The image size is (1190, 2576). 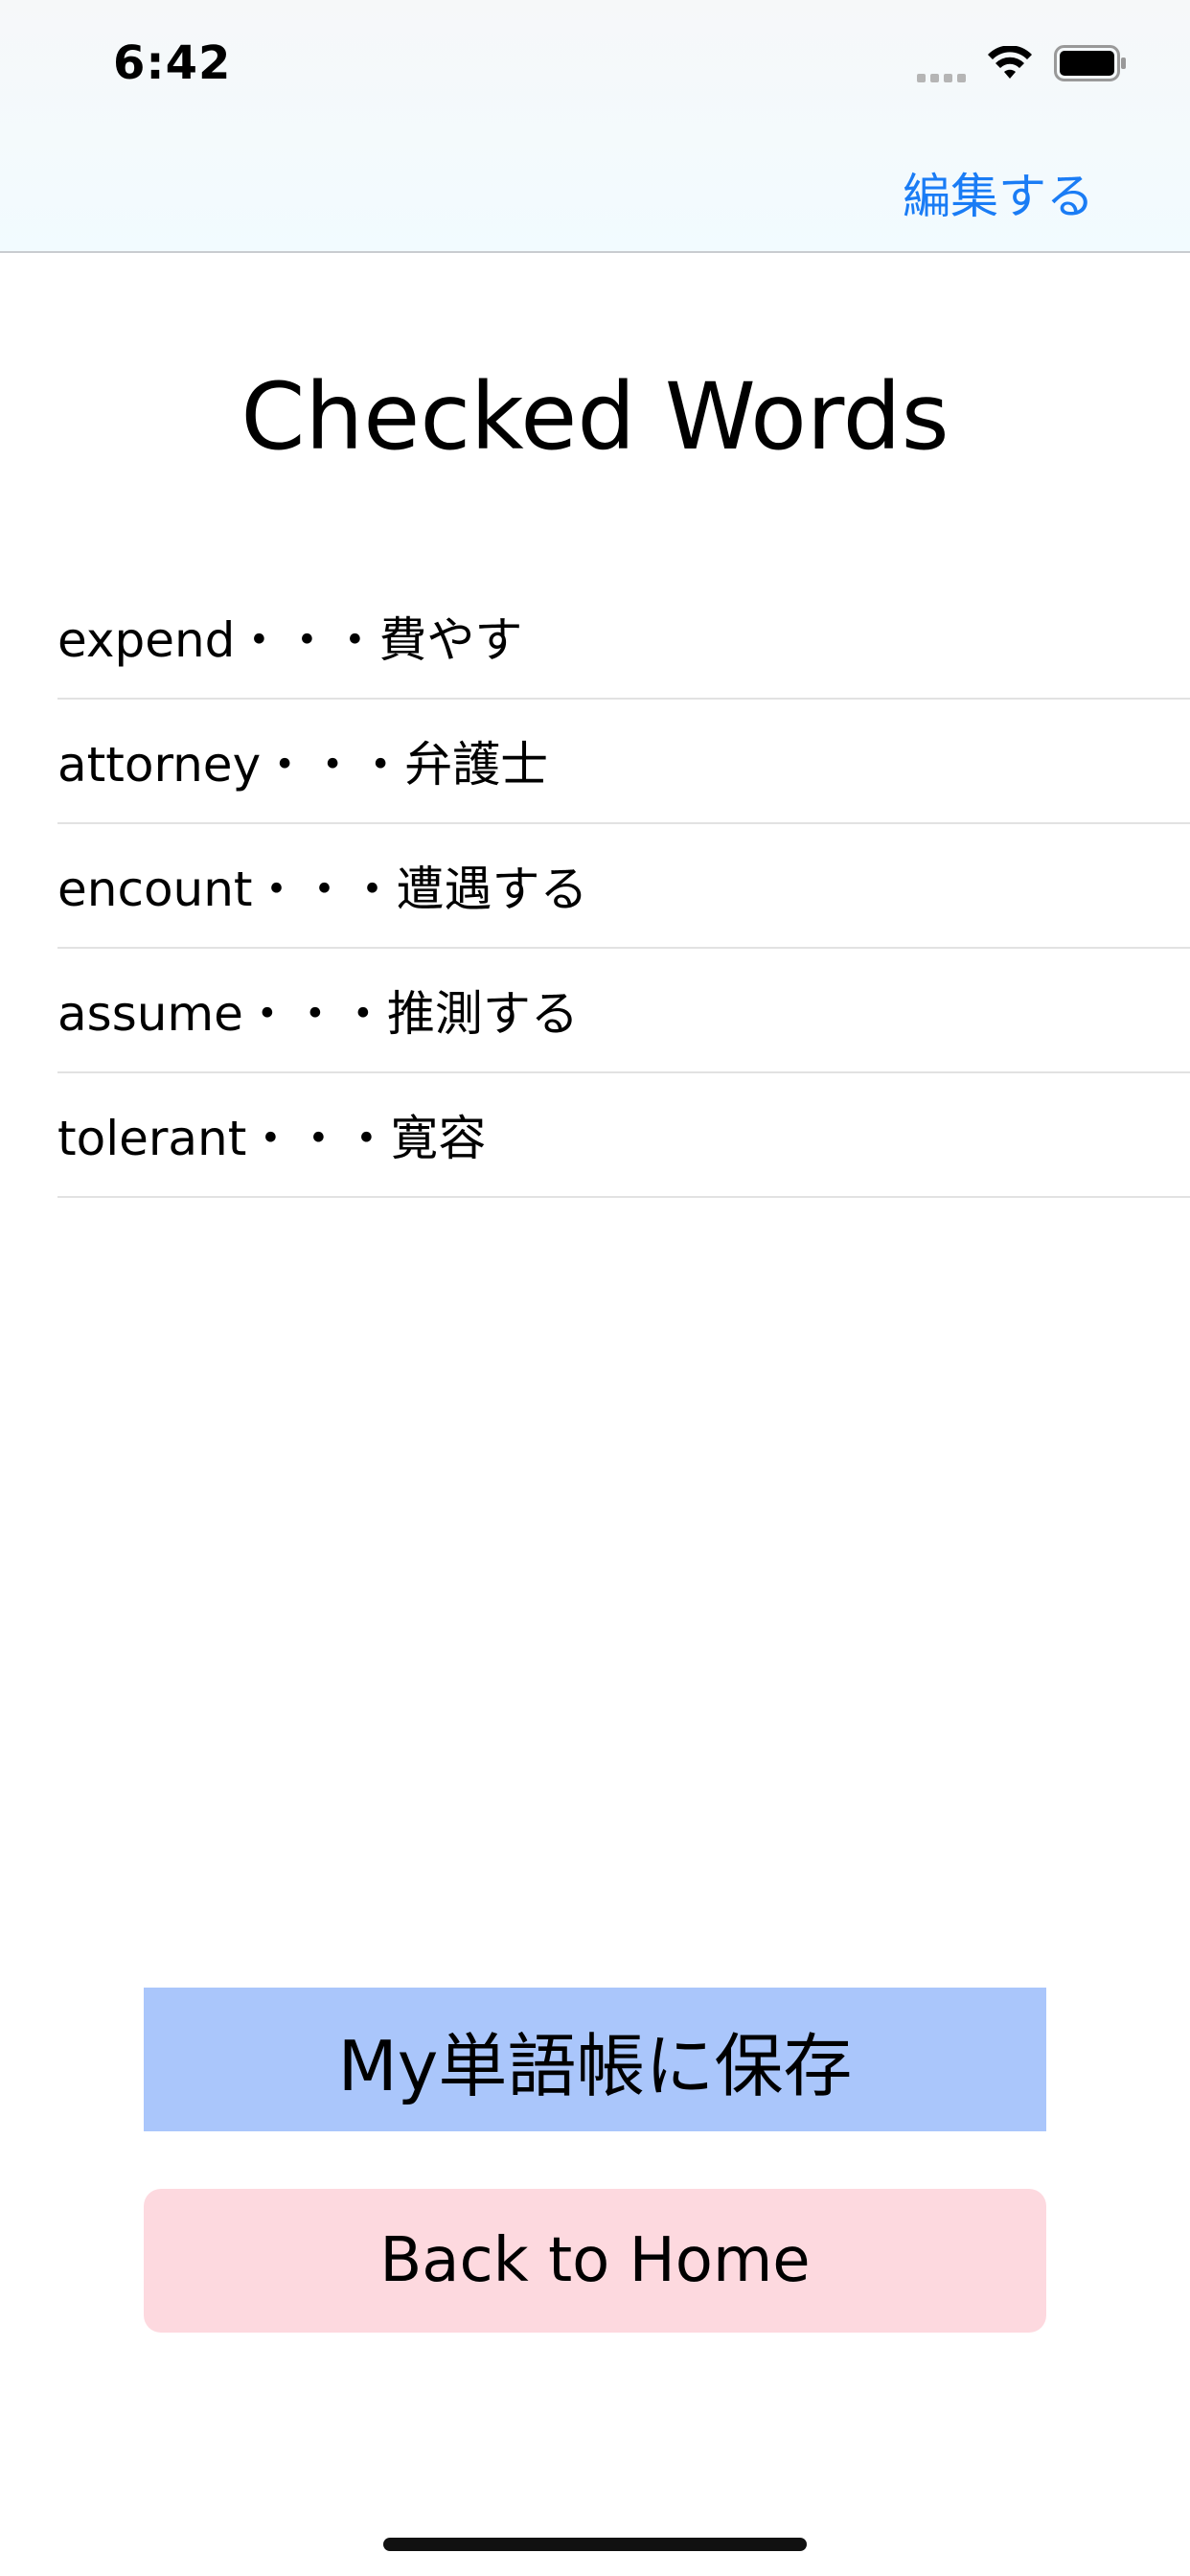 I want to click on page-title: Checked Words, so click(x=595, y=417).